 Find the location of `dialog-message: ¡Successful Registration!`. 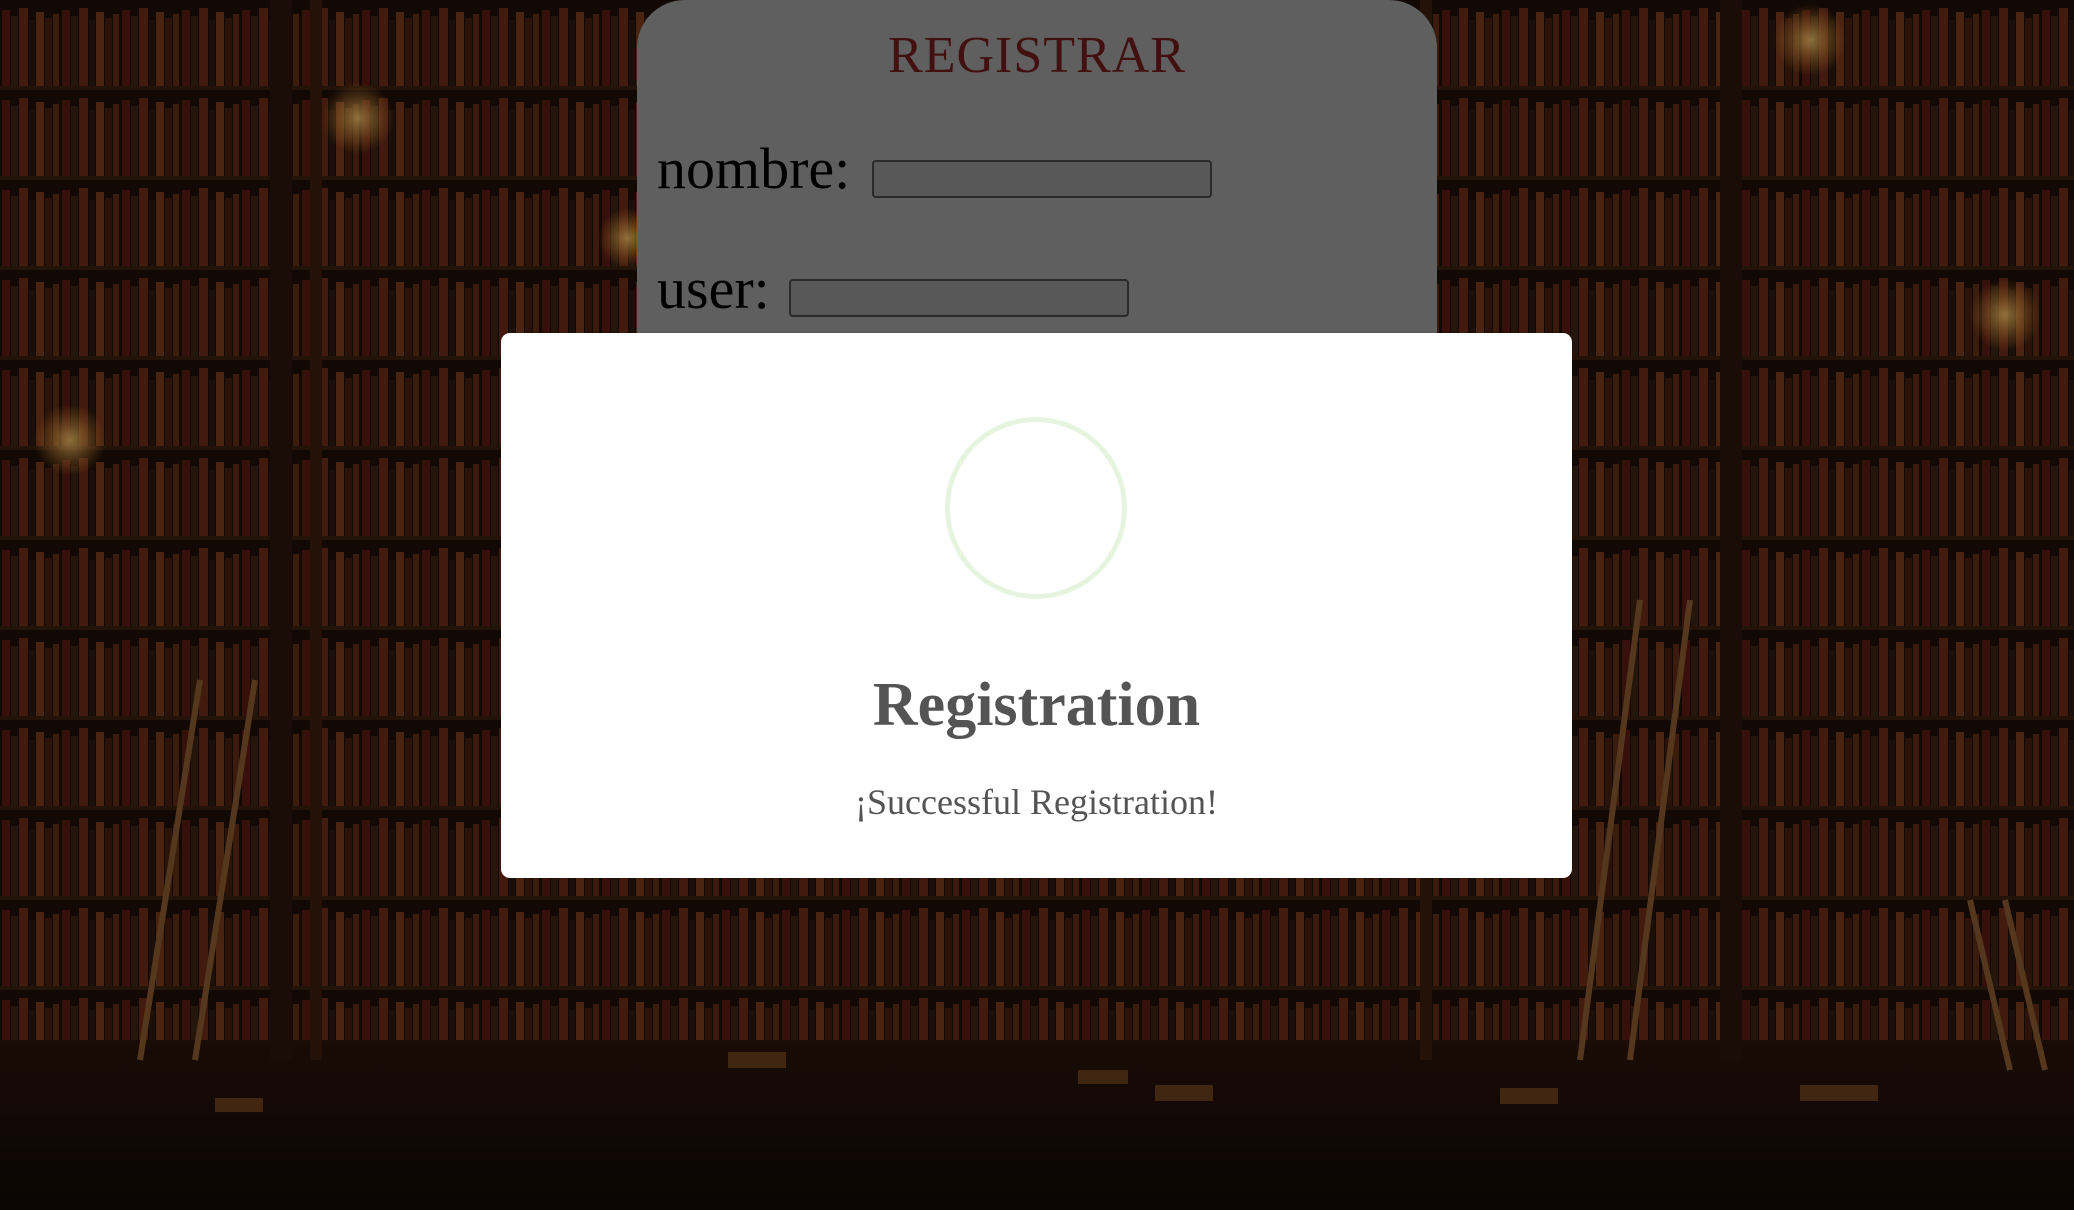

dialog-message: ¡Successful Registration! is located at coordinates (1036, 802).